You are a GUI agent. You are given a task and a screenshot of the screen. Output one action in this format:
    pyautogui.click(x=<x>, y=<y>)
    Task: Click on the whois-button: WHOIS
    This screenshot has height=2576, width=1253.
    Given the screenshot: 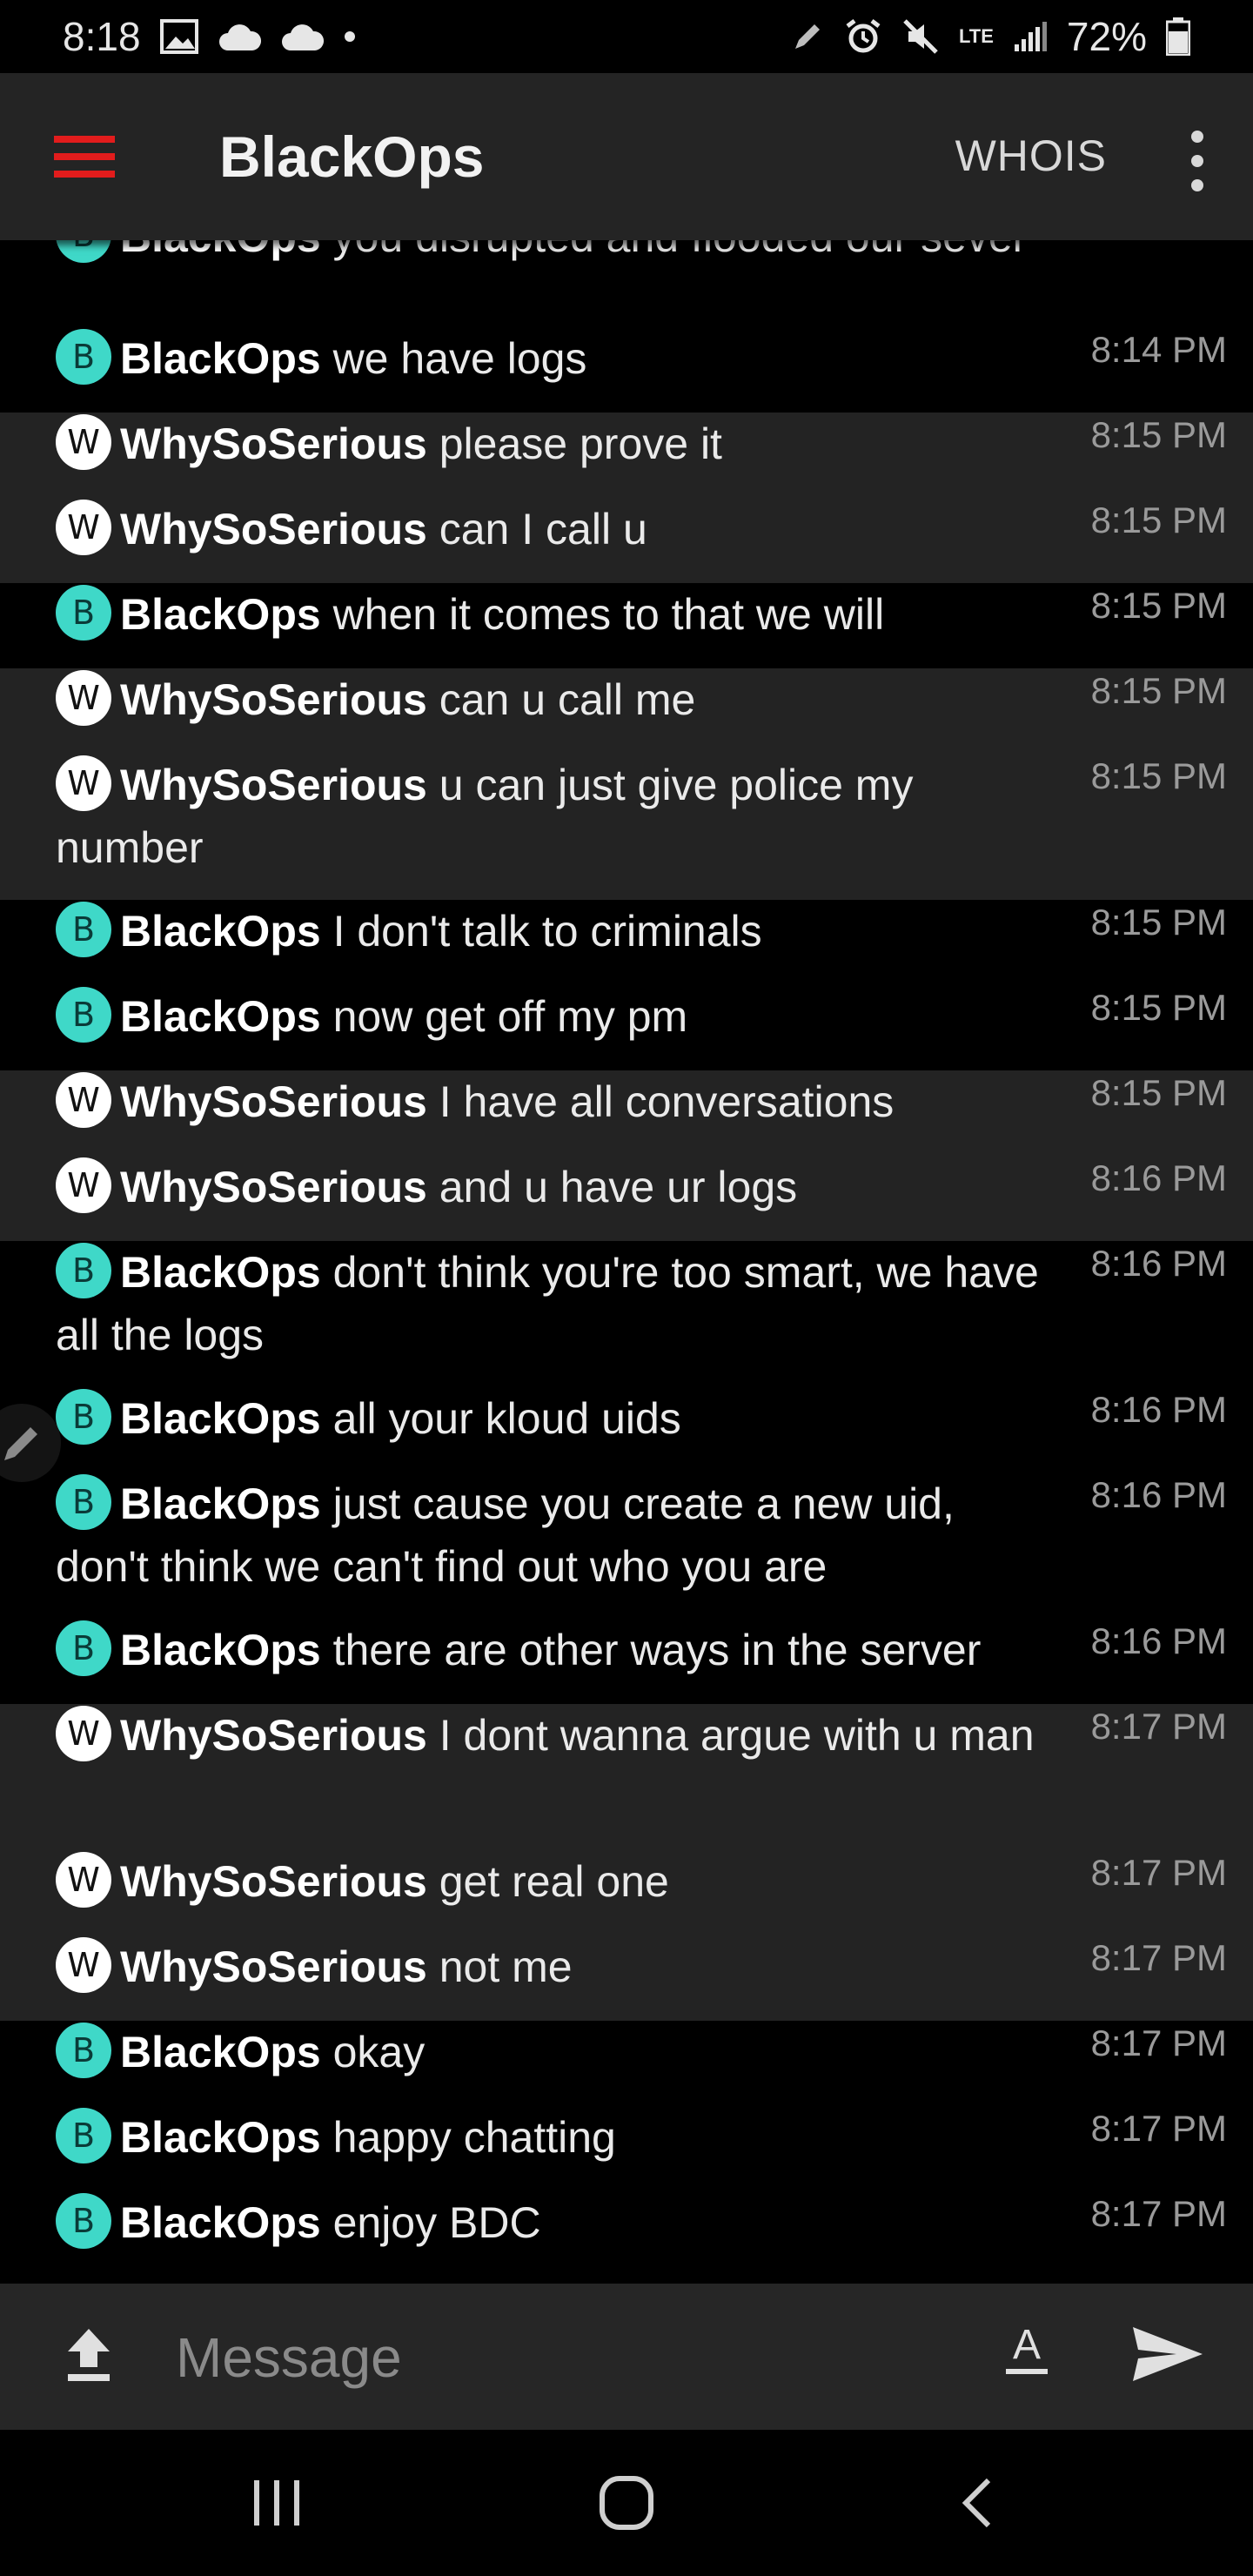 What is the action you would take?
    pyautogui.click(x=1031, y=156)
    